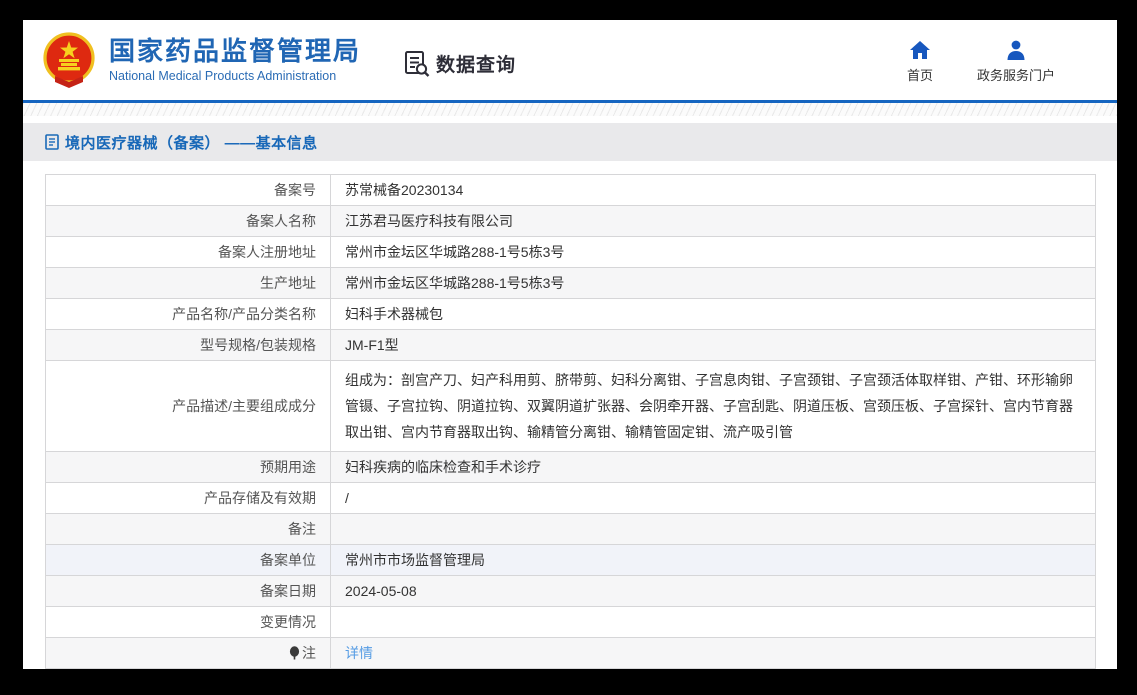 The height and width of the screenshot is (695, 1137). What do you see at coordinates (188, 252) in the screenshot?
I see `field-label: 备案人注册地址` at bounding box center [188, 252].